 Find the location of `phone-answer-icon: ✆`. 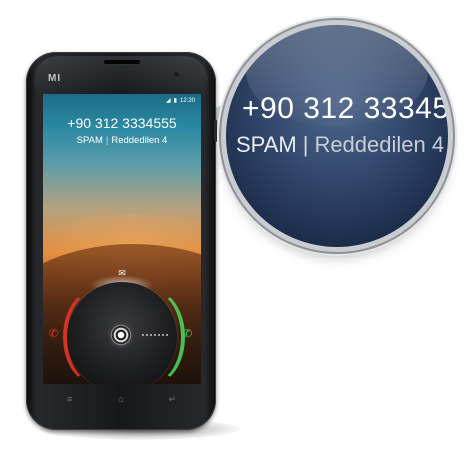

phone-answer-icon: ✆ is located at coordinates (187, 333).